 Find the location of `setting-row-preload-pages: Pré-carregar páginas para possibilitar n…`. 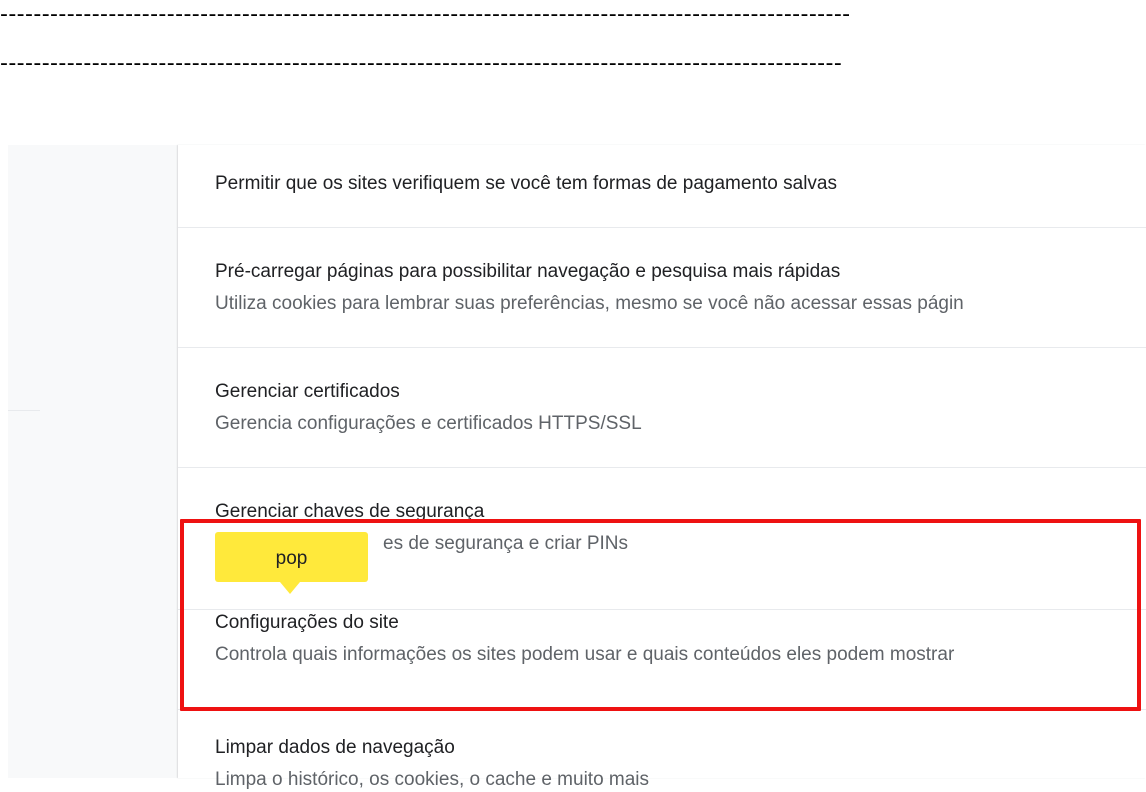

setting-row-preload-pages: Pré-carregar páginas para possibilitar n… is located at coordinates (662, 287).